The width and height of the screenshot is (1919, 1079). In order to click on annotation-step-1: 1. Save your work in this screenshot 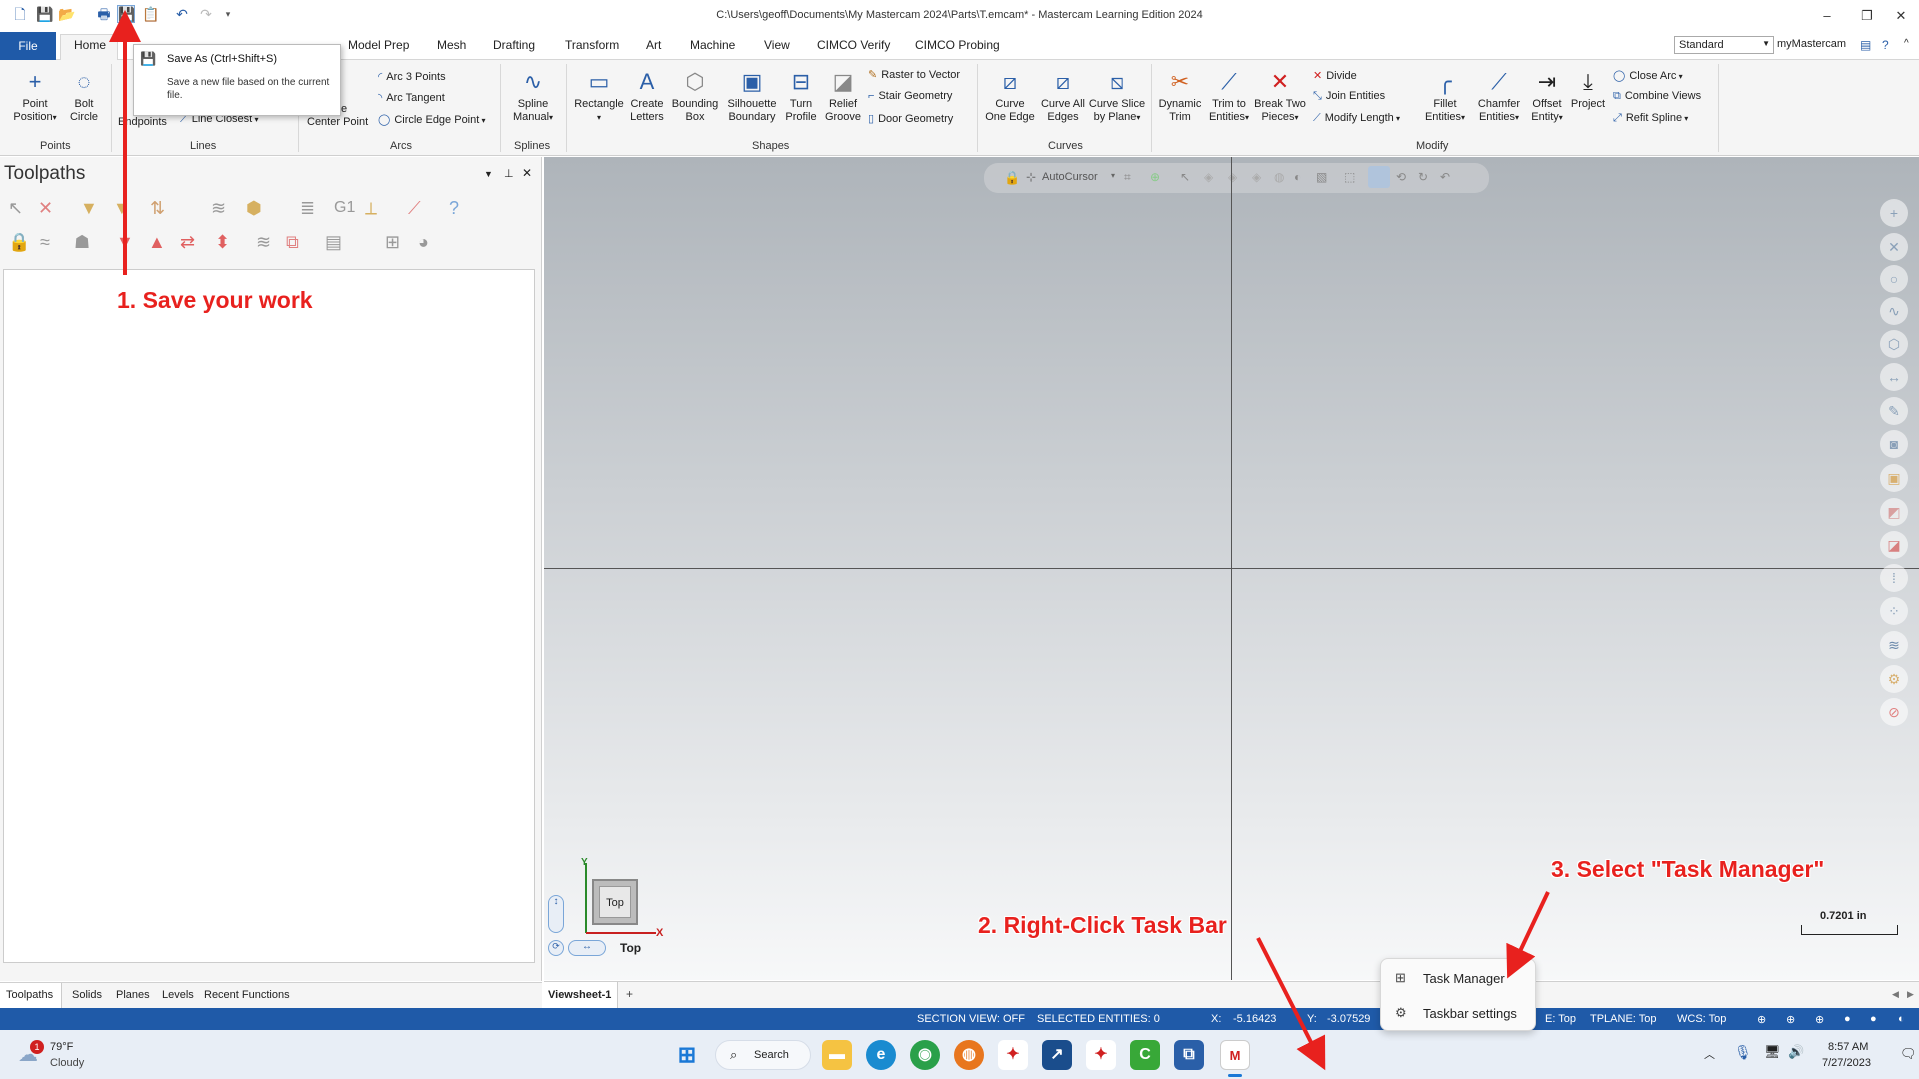, I will do `click(215, 300)`.